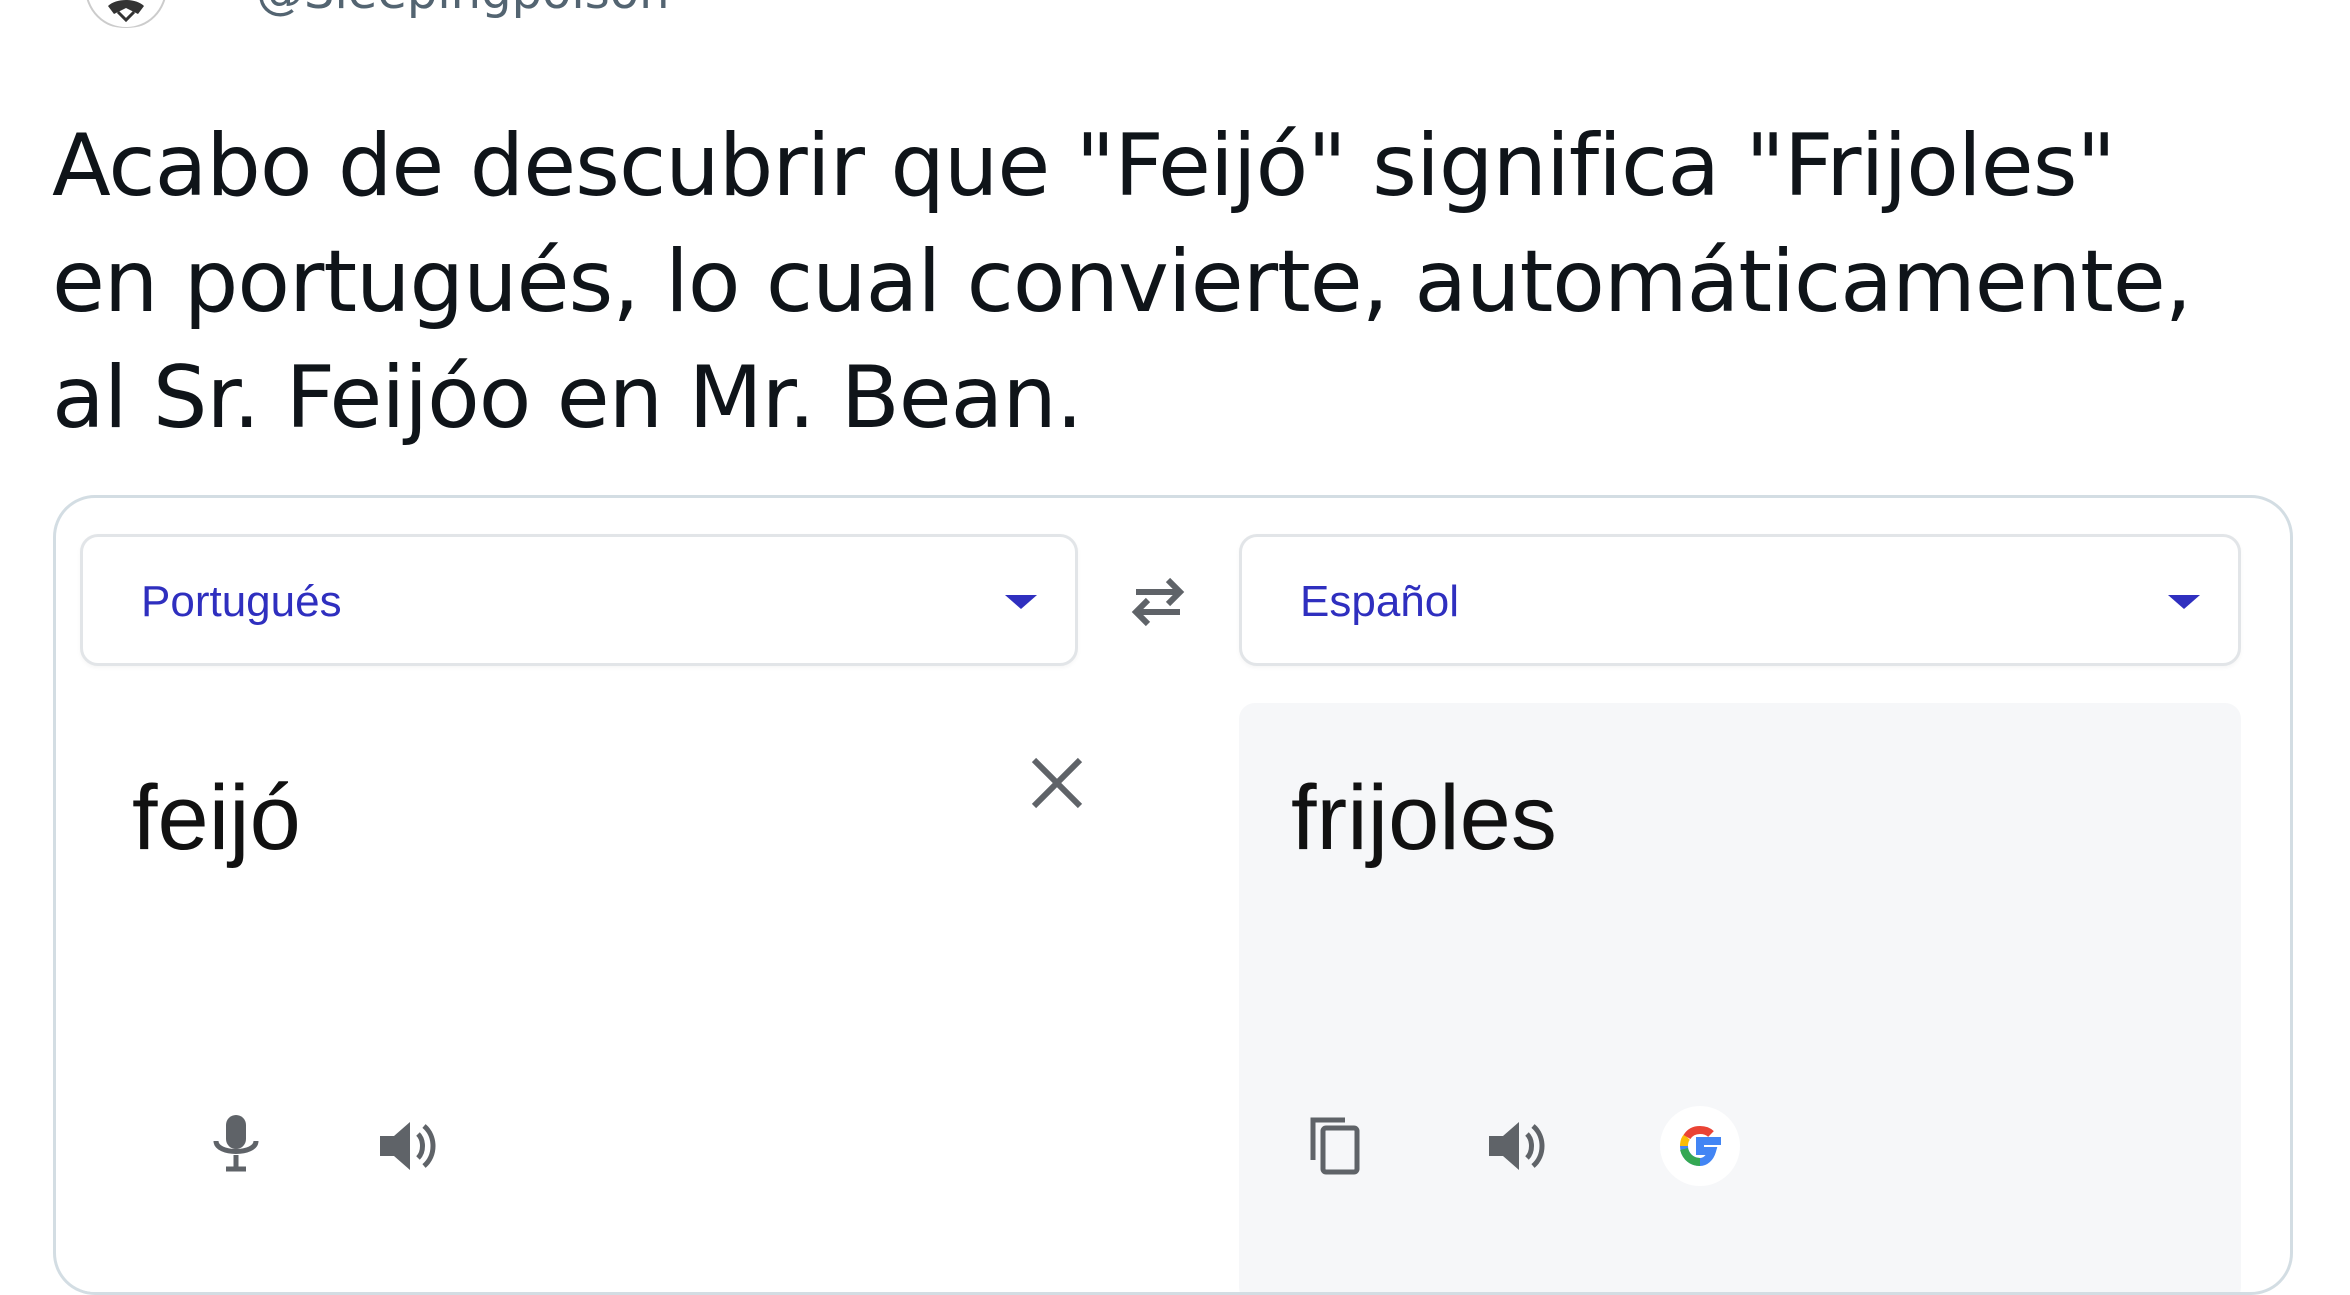 The image size is (2350, 1295). I want to click on copy-translation-button, so click(1335, 1146).